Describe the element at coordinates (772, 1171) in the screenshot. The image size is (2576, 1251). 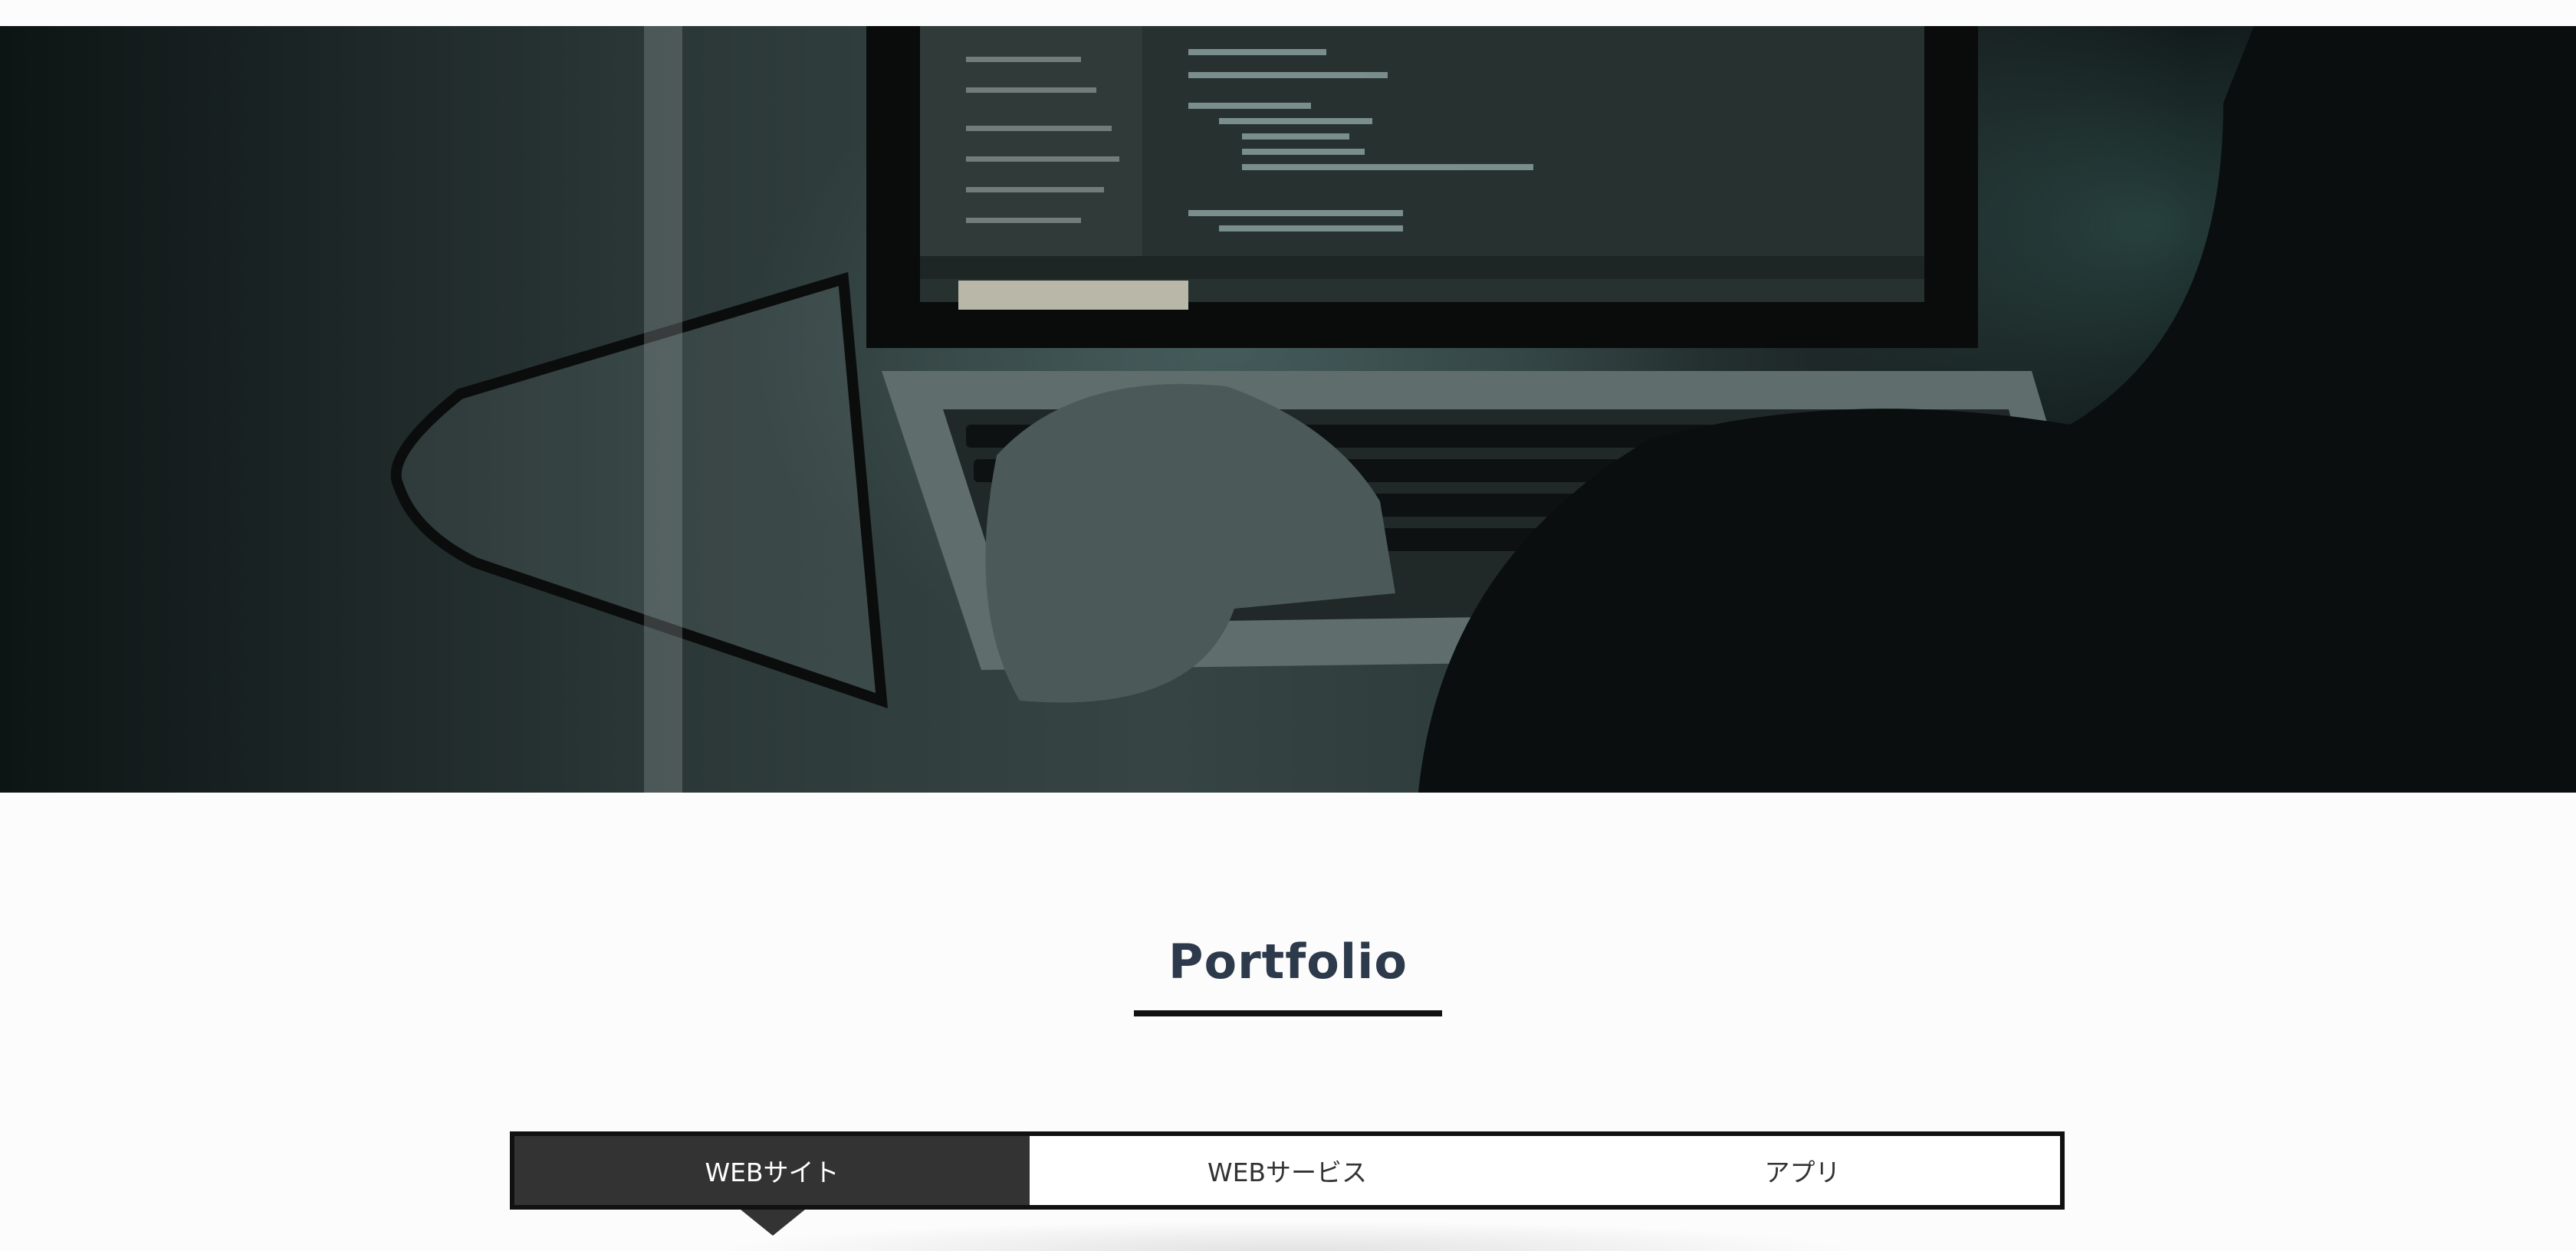
I see `tab-web-site: WEBサイト` at that location.